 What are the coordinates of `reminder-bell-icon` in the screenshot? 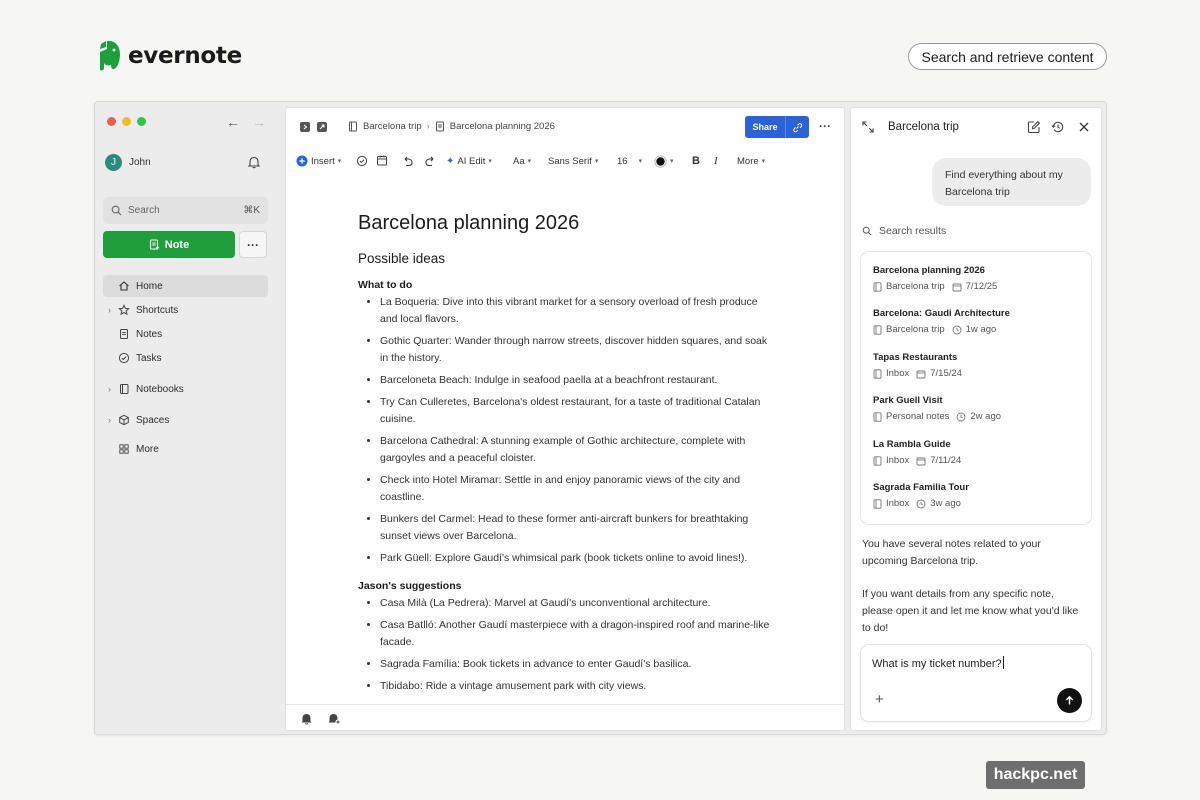 It's located at (306, 718).